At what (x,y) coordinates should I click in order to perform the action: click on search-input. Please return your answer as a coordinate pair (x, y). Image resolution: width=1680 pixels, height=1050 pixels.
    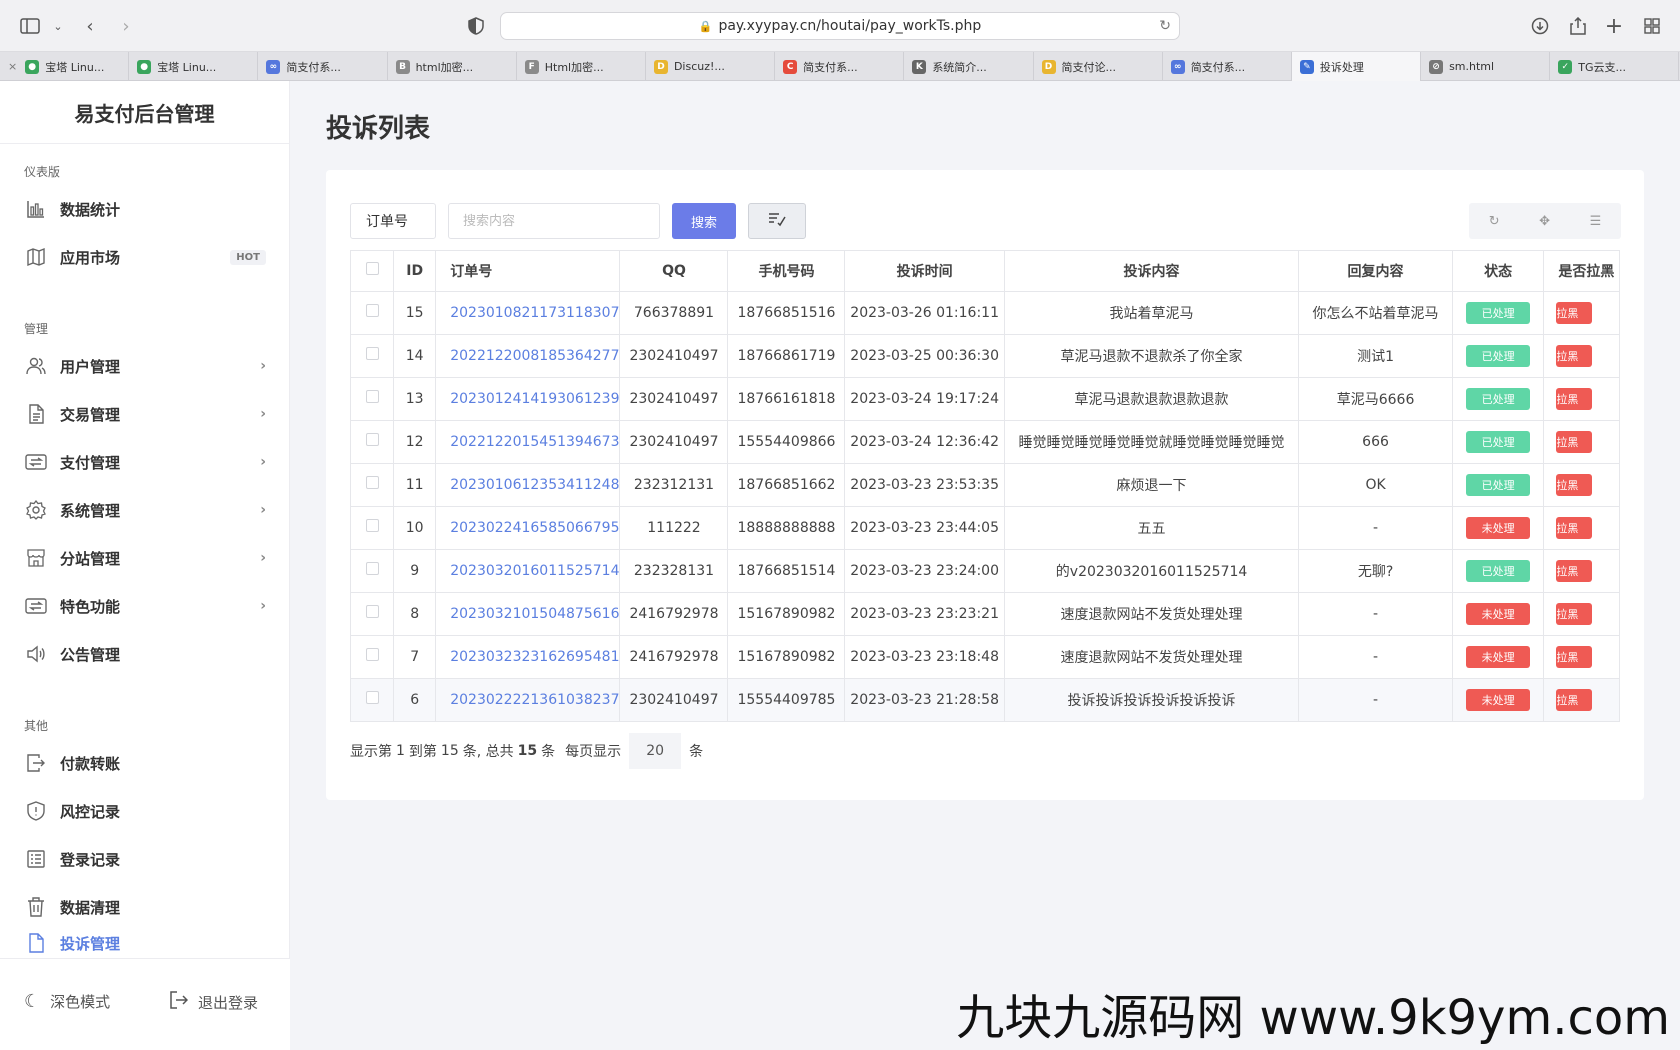
    Looking at the image, I should click on (554, 221).